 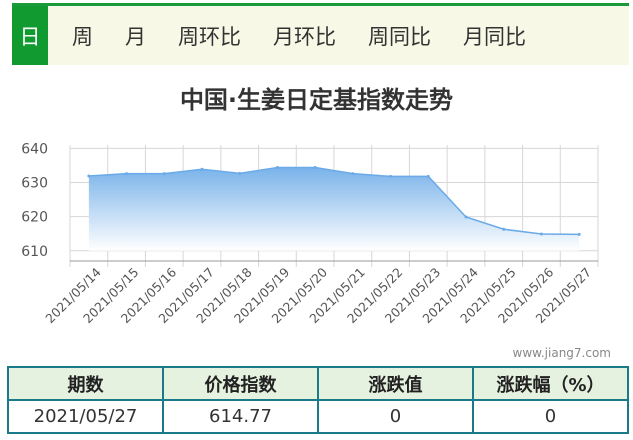 I want to click on y-tick-label: 640, so click(x=34, y=149).